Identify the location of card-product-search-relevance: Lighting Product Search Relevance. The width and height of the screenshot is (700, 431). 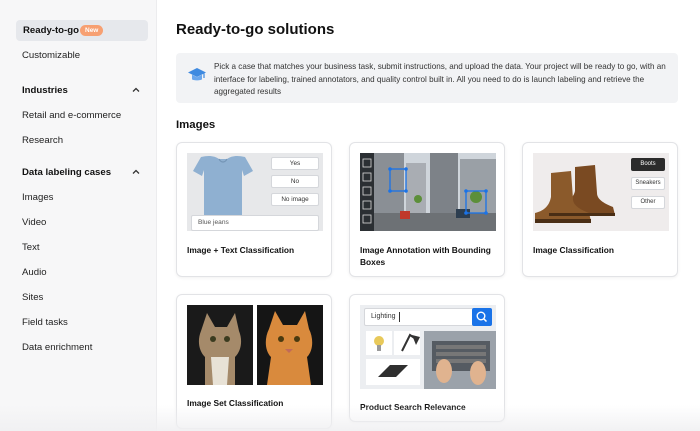
(427, 358).